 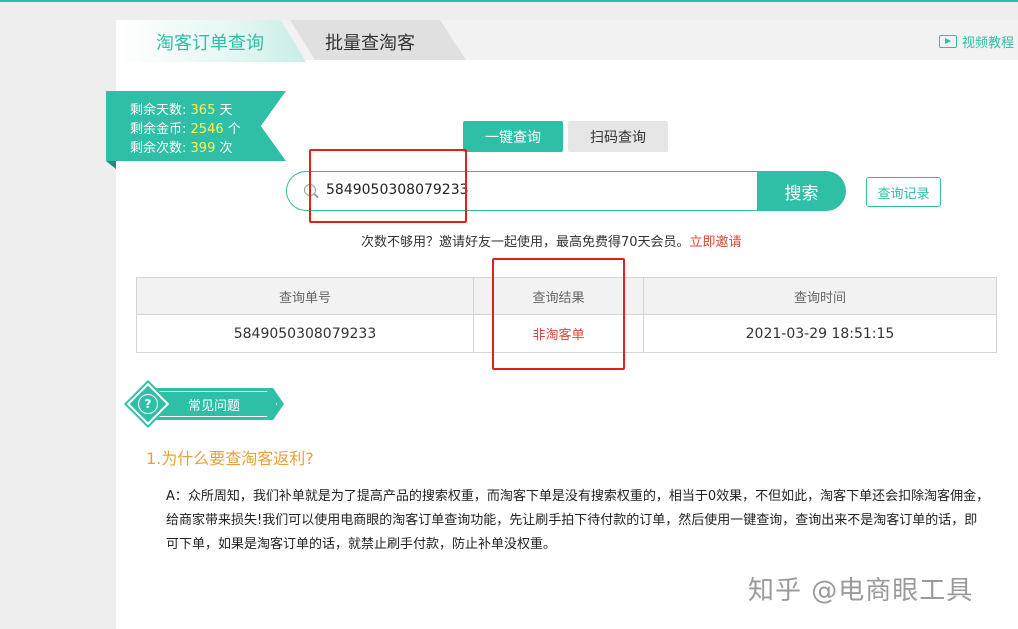 I want to click on annotation-box-result, so click(x=558, y=314).